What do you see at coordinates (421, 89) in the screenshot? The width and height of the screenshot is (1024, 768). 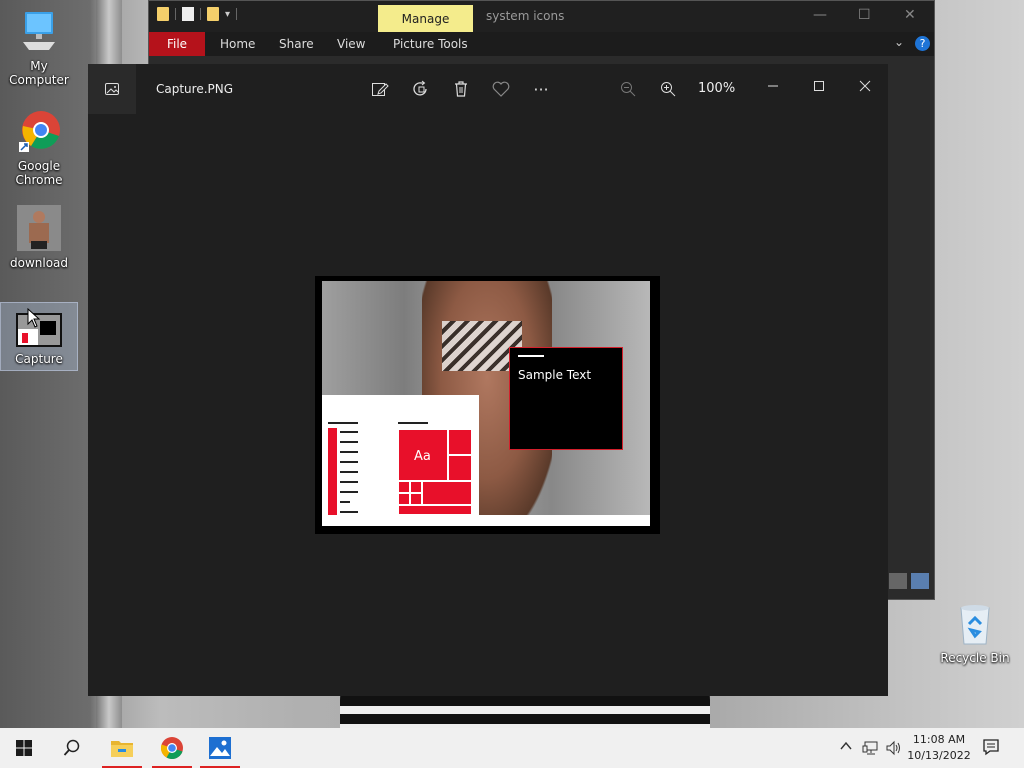 I see `rotate-icon` at bounding box center [421, 89].